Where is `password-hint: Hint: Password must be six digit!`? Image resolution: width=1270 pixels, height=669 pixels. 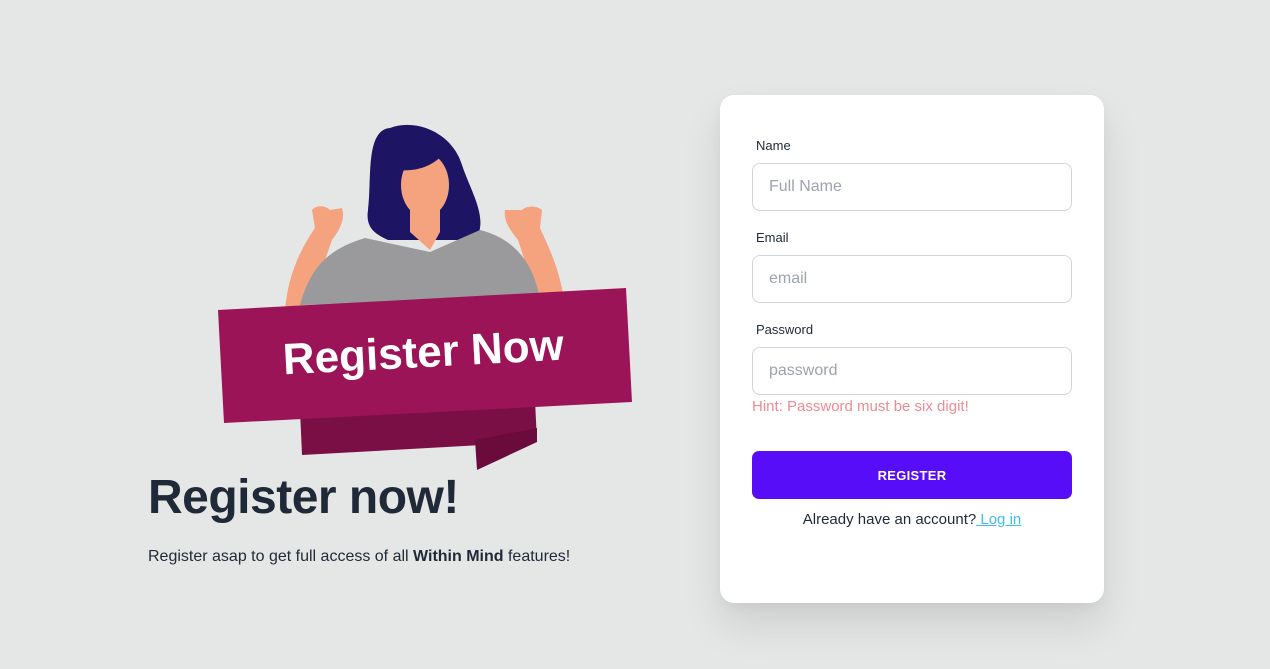
password-hint: Hint: Password must be six digit! is located at coordinates (860, 406).